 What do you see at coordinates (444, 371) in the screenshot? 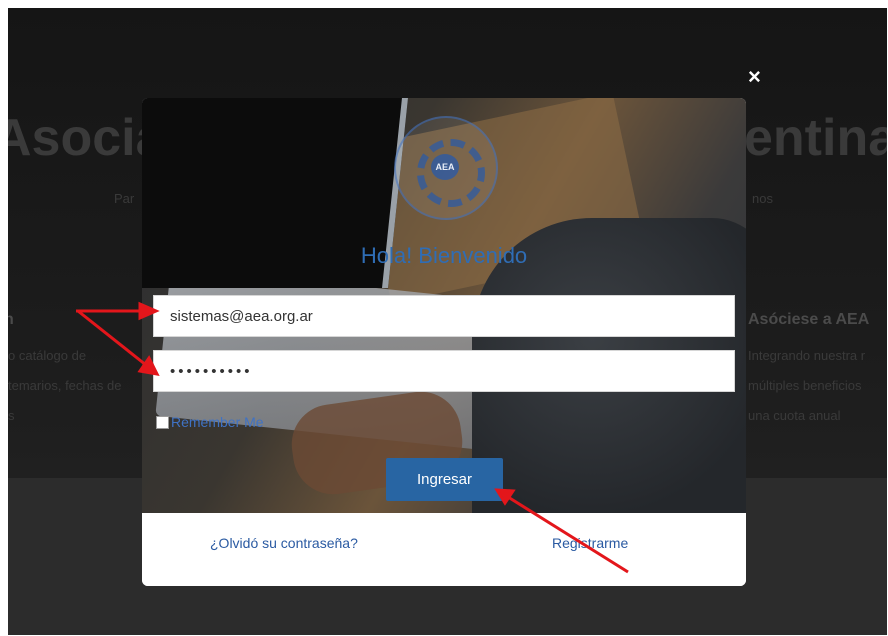
I see `password-field` at bounding box center [444, 371].